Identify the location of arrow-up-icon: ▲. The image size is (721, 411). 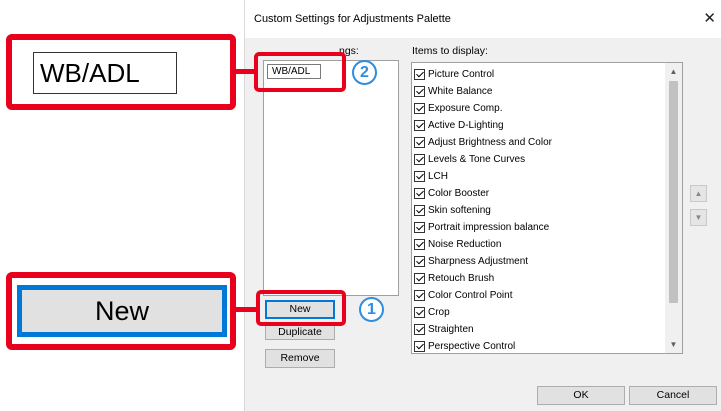
(698, 193).